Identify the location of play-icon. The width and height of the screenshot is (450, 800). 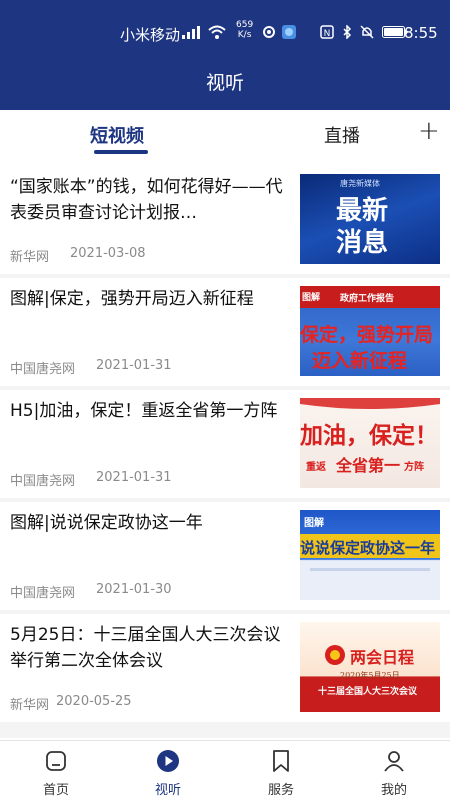
(168, 761).